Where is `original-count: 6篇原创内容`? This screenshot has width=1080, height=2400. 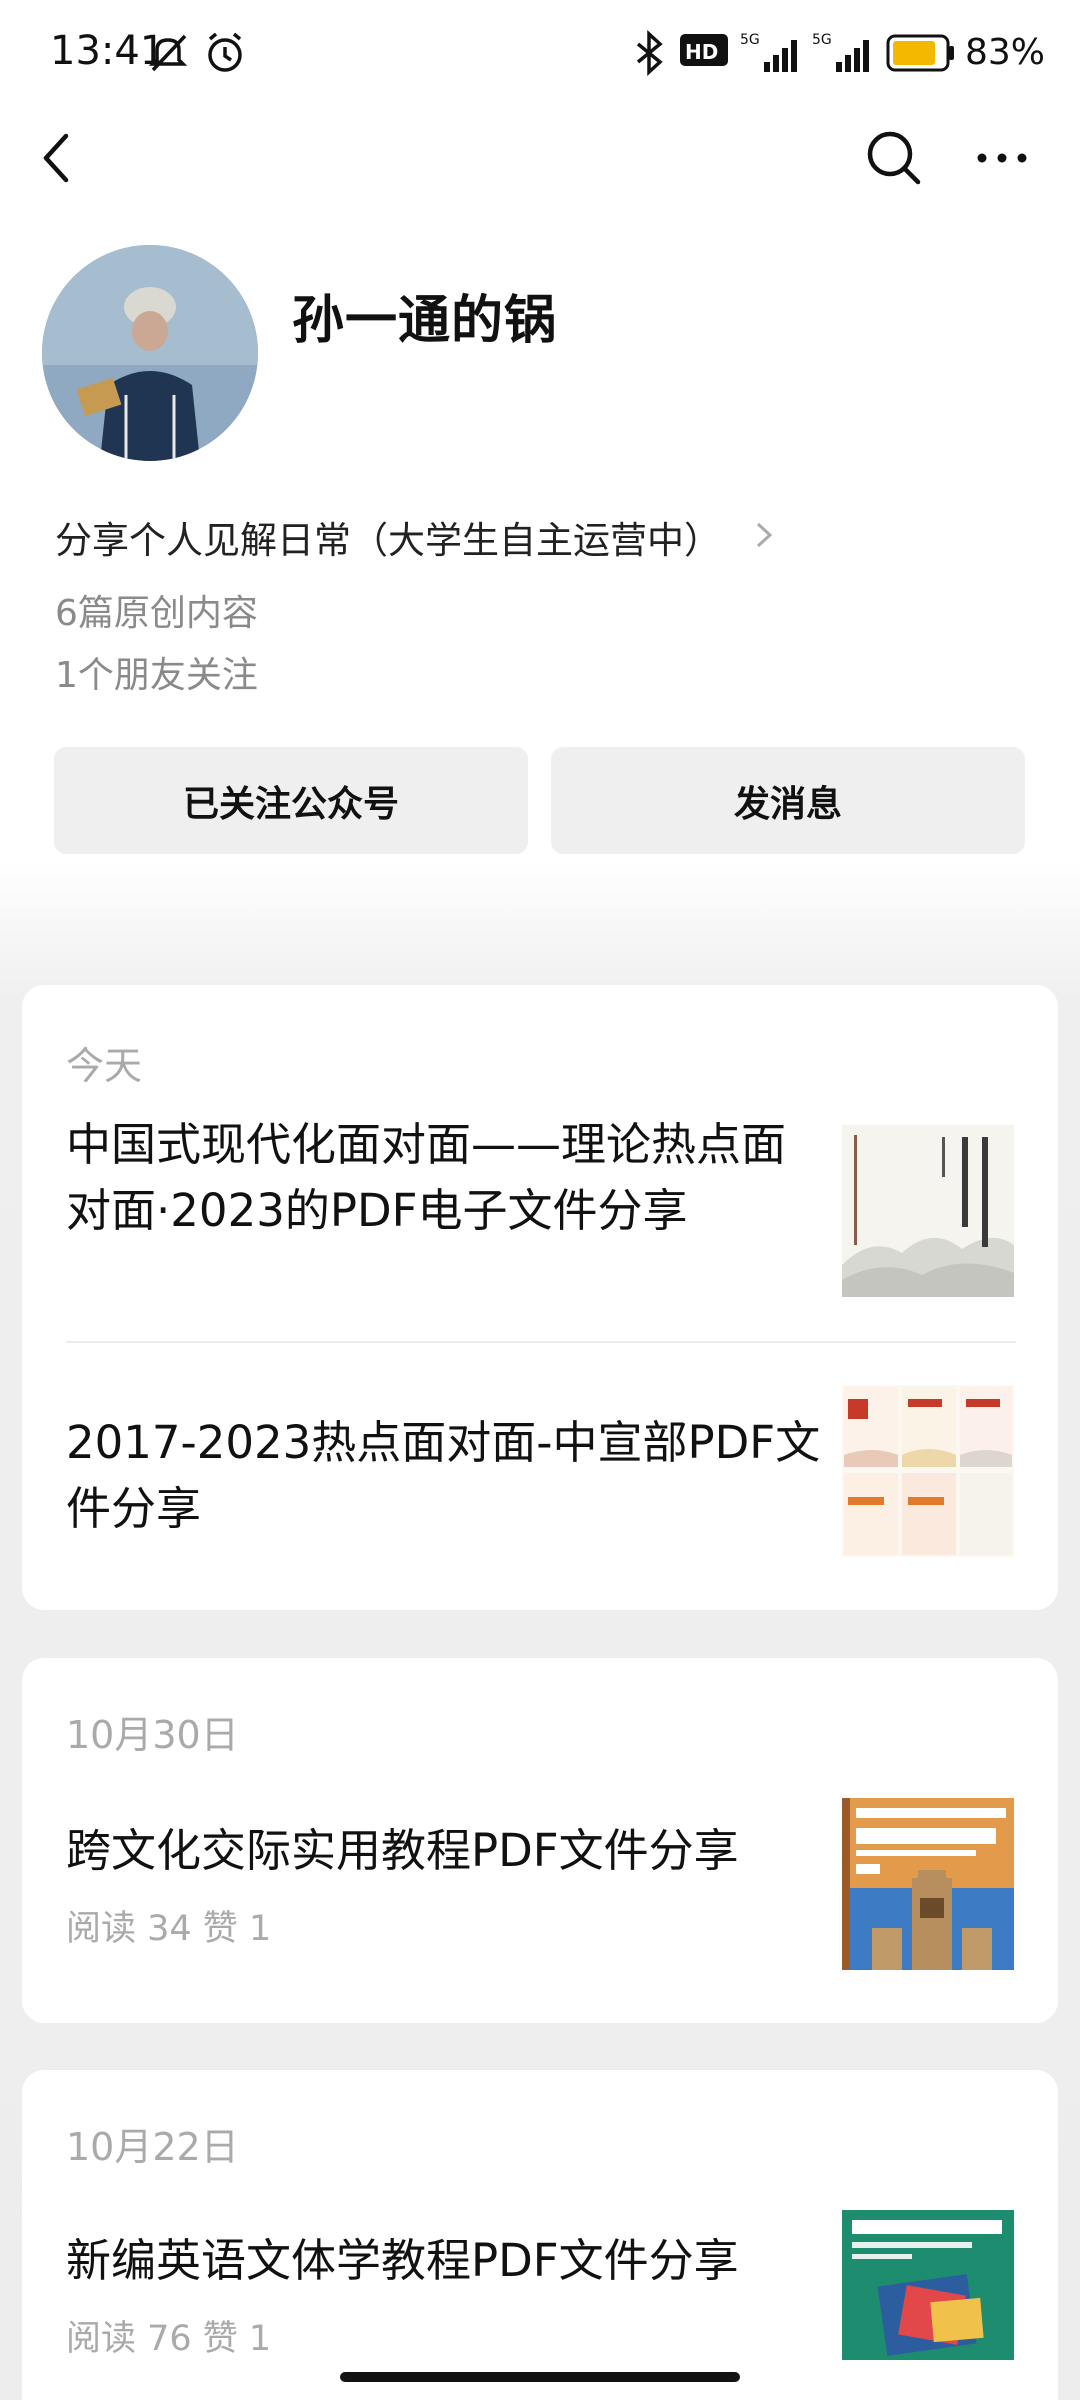
original-count: 6篇原创内容 is located at coordinates (156, 613).